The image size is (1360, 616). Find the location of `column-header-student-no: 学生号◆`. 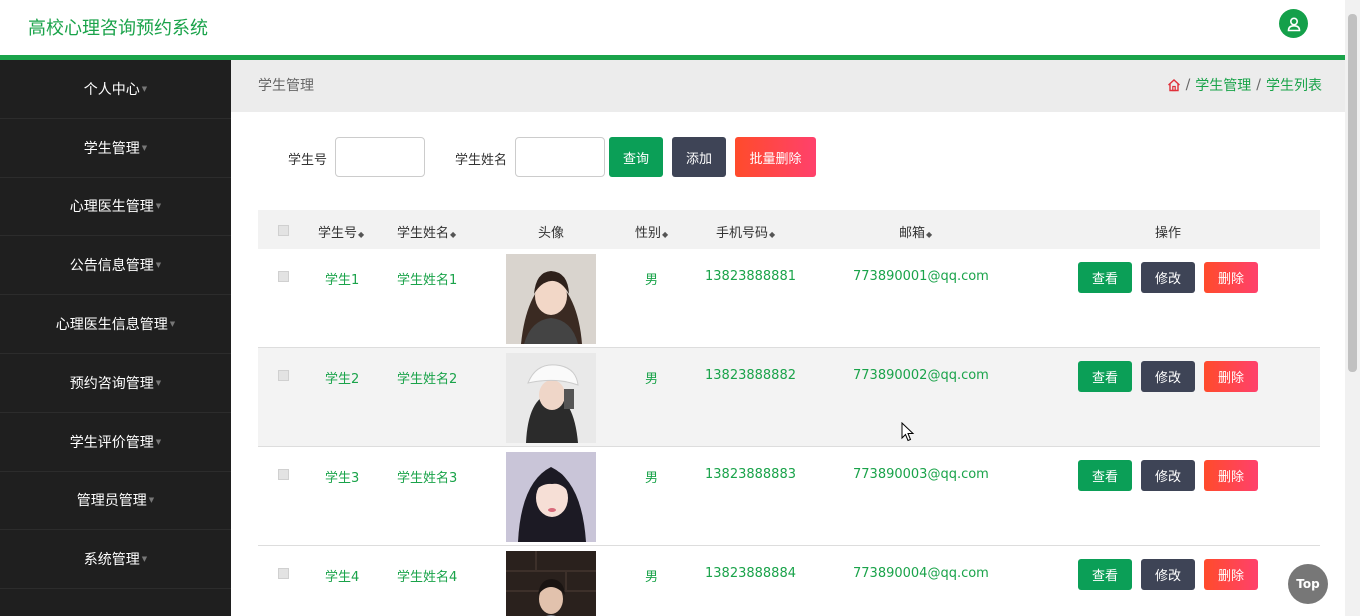

column-header-student-no: 学生号◆ is located at coordinates (341, 231).